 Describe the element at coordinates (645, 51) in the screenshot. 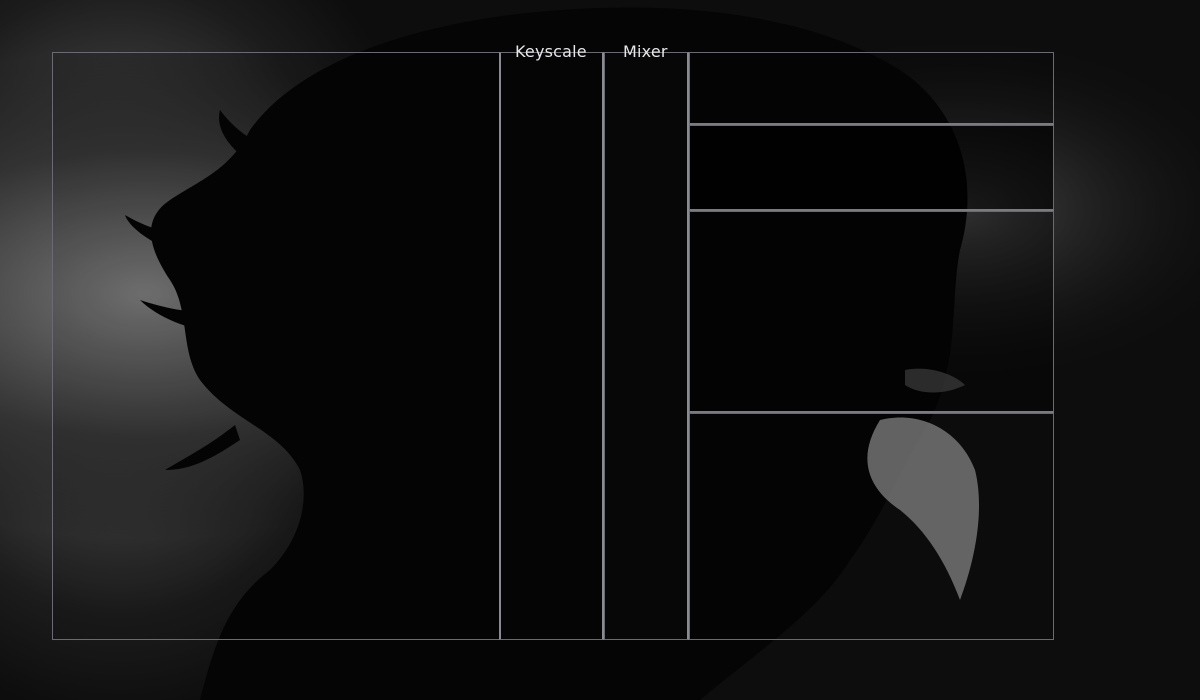

I see `mixer-label: Mixer` at that location.